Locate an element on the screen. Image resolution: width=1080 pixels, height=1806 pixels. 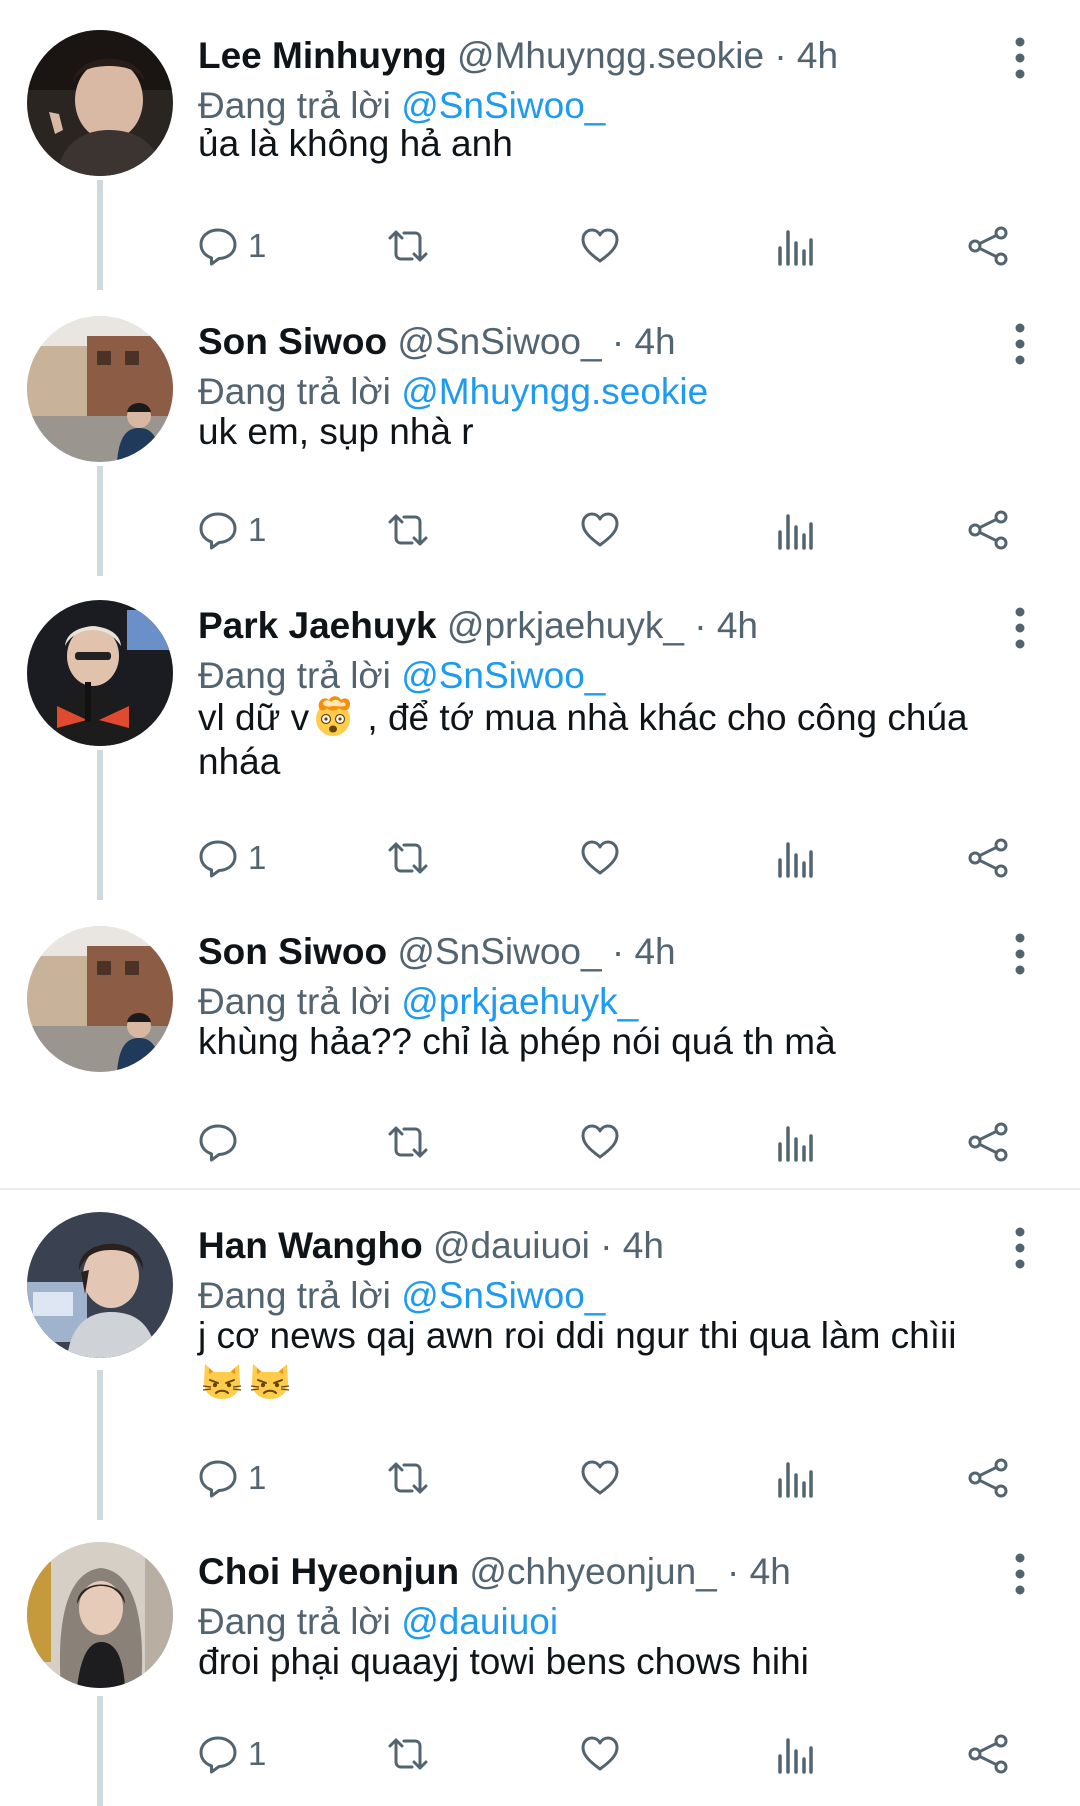
user-handle: @chhyeonjun_ is located at coordinates (592, 1571).